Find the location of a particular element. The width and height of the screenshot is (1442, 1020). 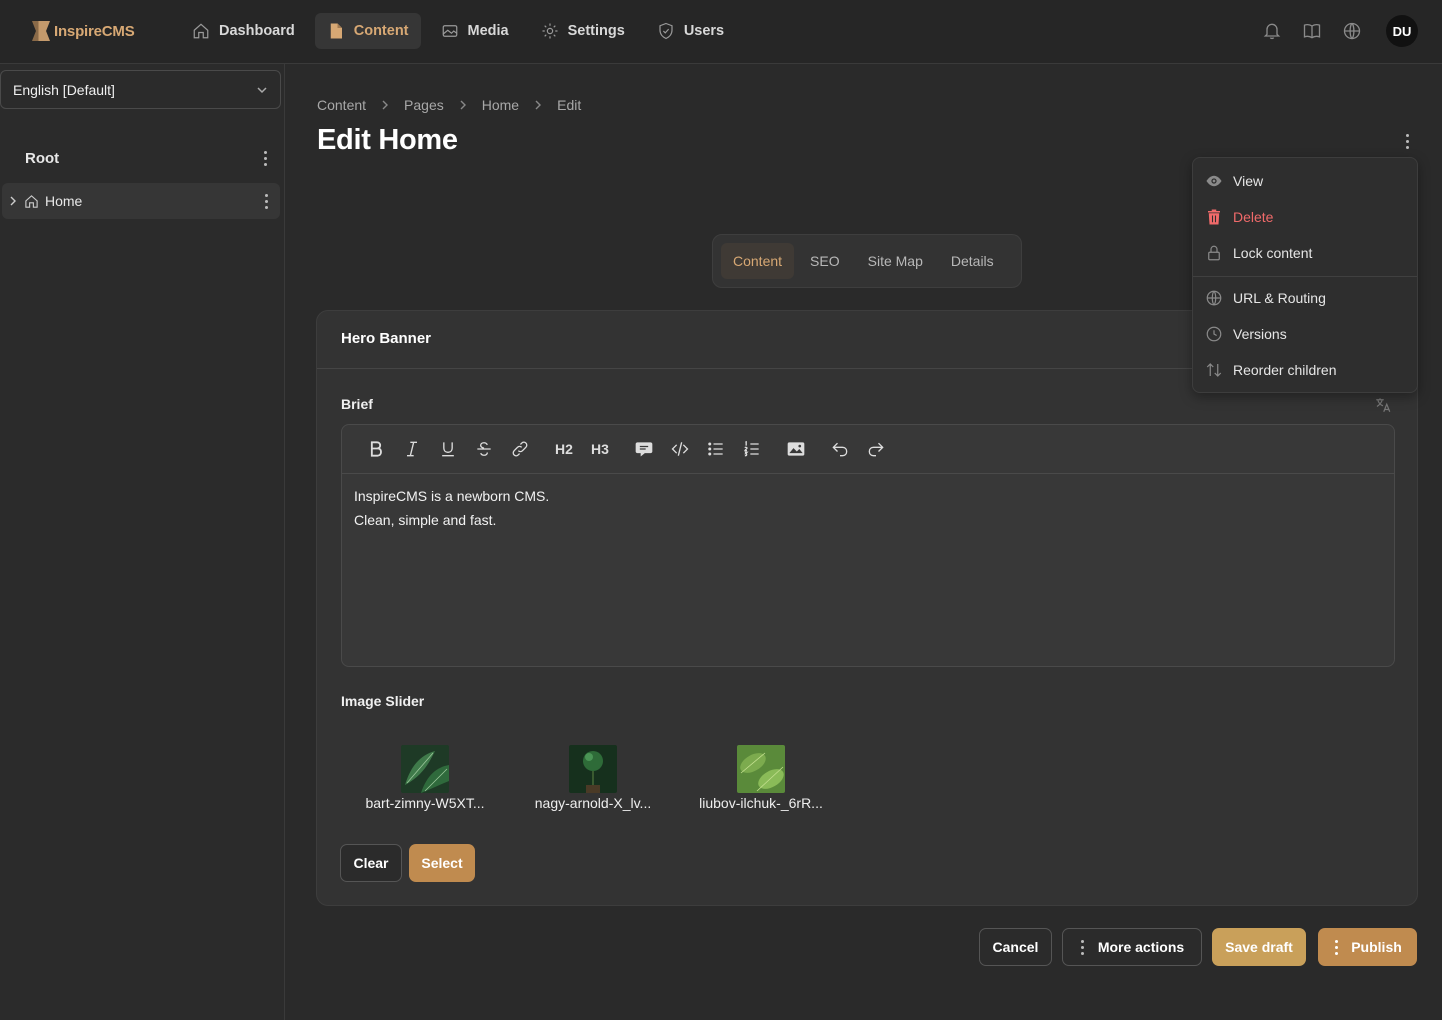

nav-users: Users is located at coordinates (690, 31).